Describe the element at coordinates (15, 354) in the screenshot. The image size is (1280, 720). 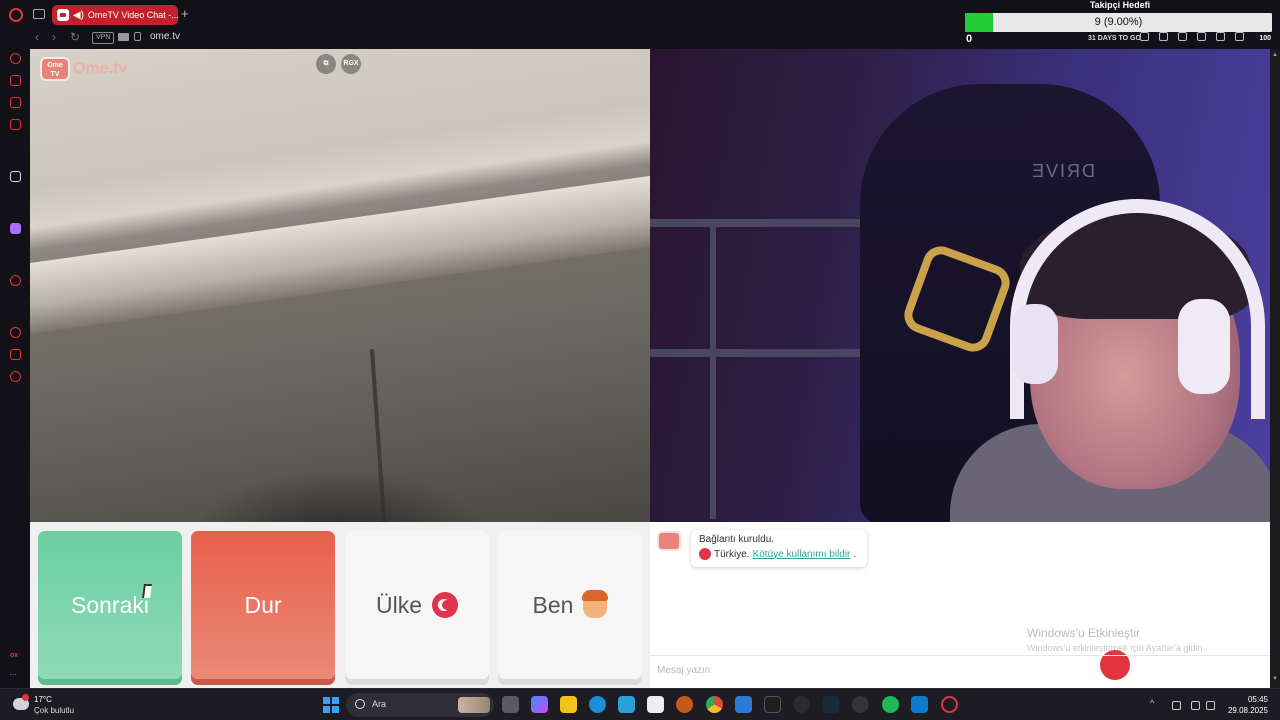
I see `extensions-icon` at that location.